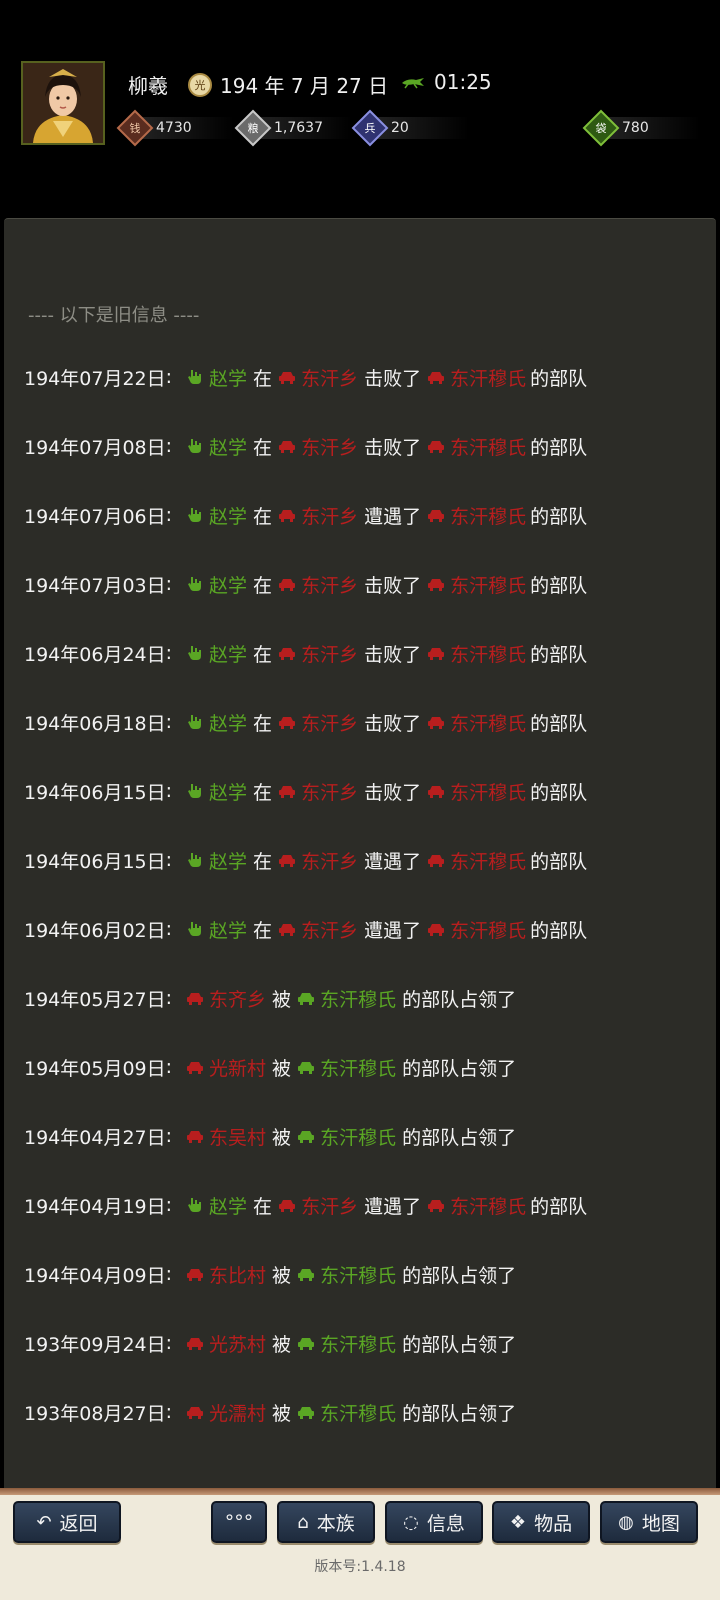  I want to click on resource-money: 袋 780, so click(641, 128).